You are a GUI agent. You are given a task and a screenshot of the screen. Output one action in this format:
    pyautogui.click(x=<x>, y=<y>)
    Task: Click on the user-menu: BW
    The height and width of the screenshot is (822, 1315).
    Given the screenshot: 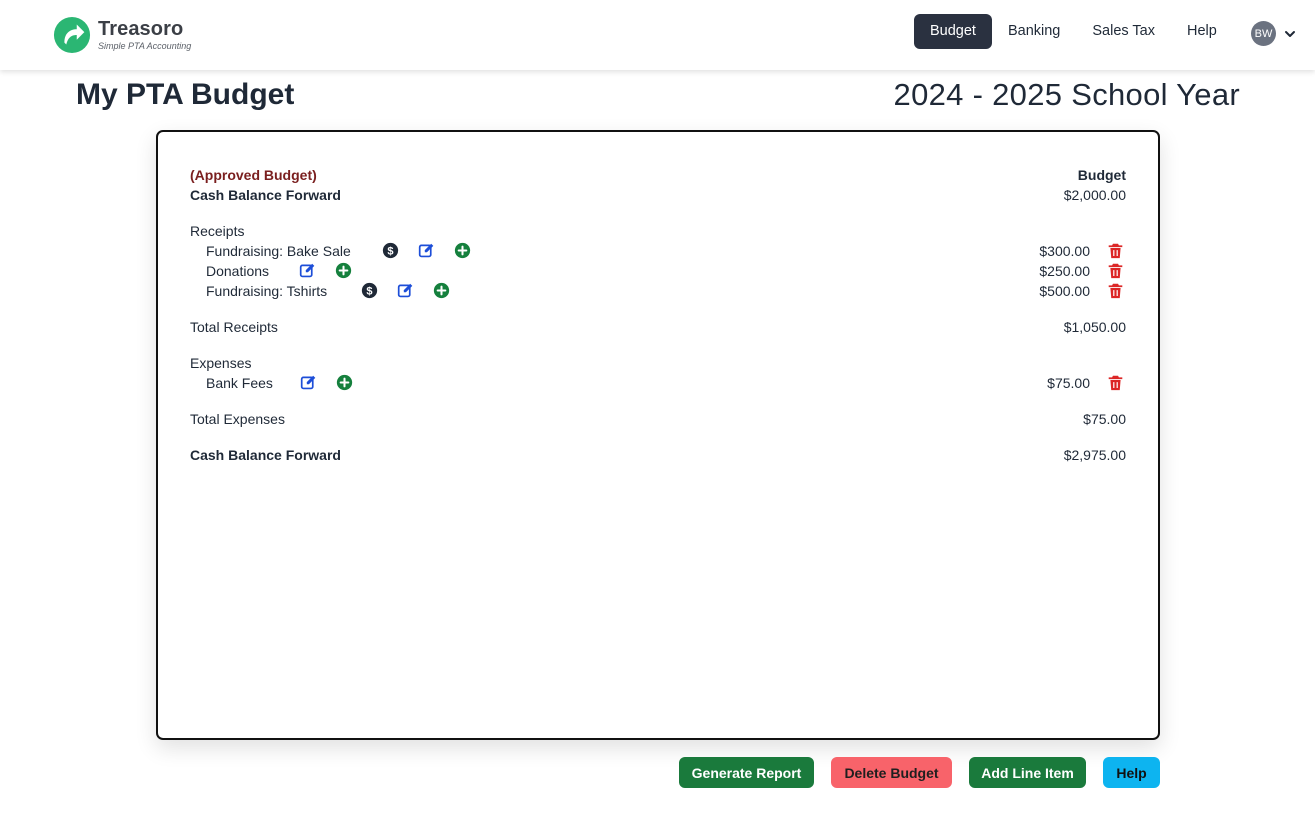 What is the action you would take?
    pyautogui.click(x=1273, y=33)
    